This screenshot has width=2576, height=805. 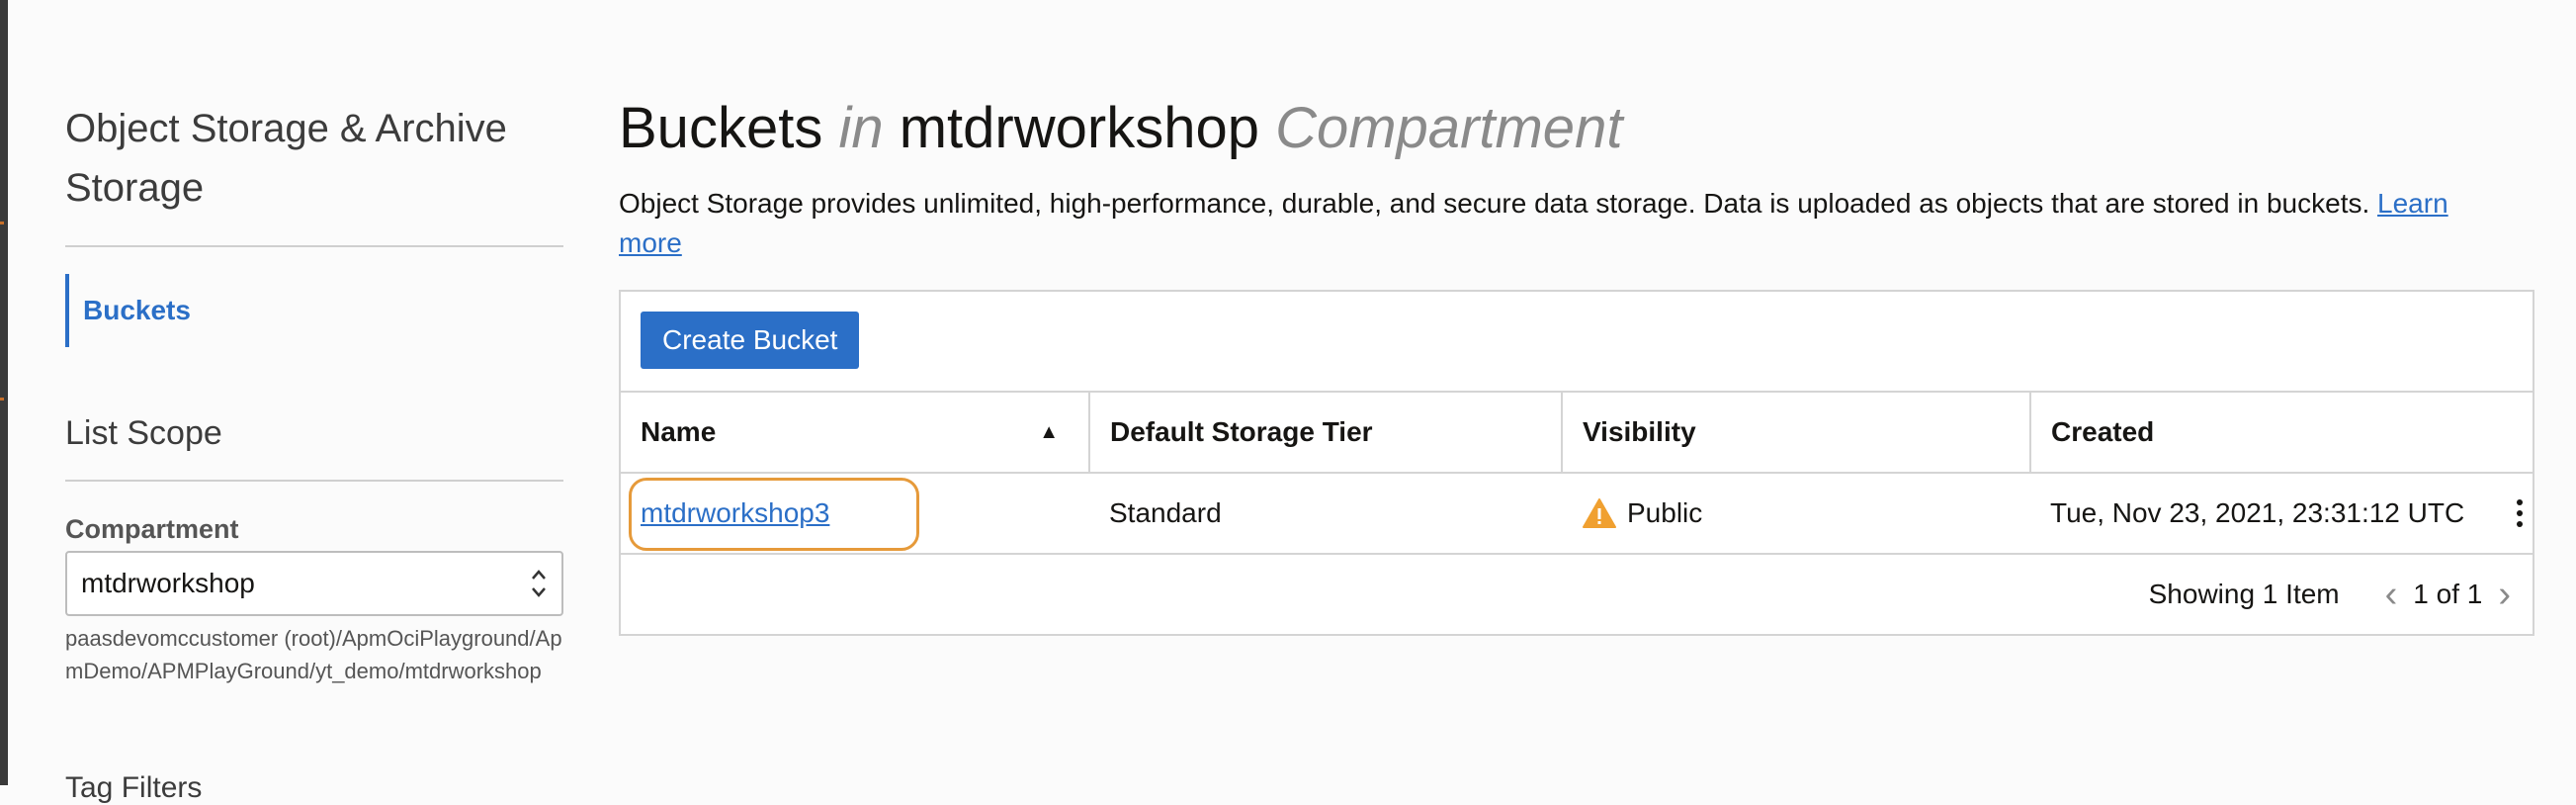 I want to click on chevron-right-icon: ›, so click(x=2504, y=594).